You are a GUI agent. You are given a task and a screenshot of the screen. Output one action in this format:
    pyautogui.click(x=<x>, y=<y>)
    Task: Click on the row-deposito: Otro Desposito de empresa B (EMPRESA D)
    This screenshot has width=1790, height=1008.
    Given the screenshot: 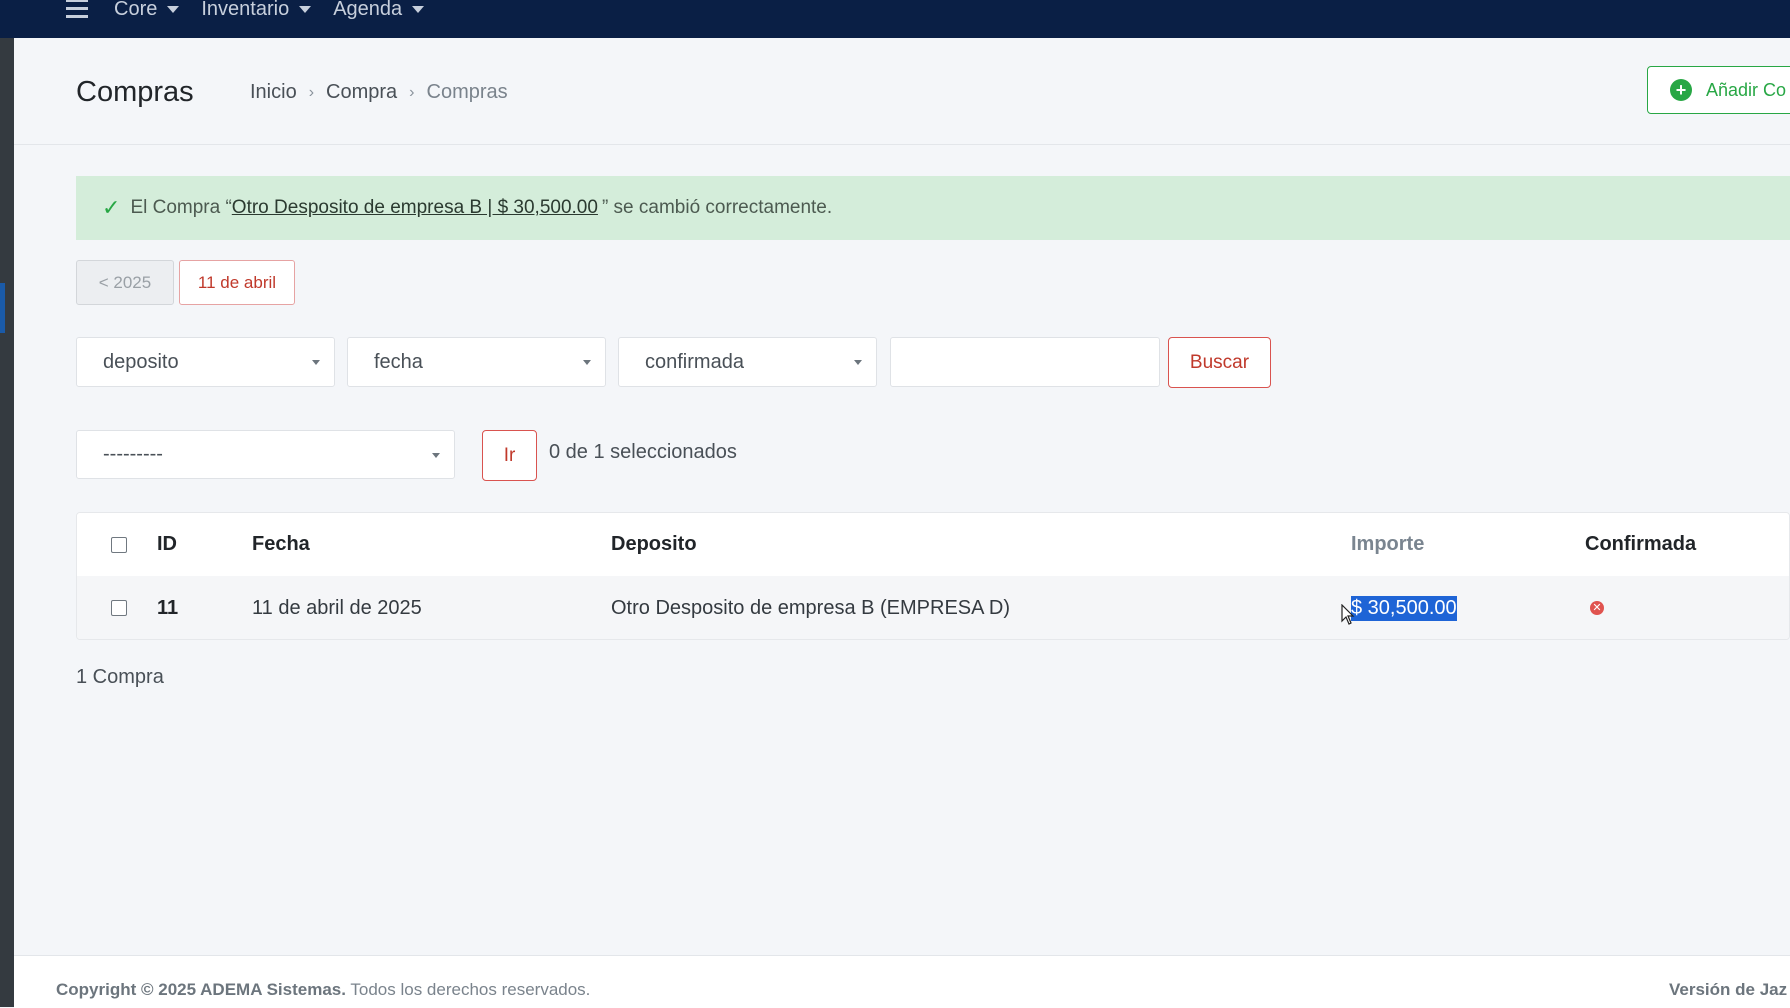 What is the action you would take?
    pyautogui.click(x=811, y=607)
    